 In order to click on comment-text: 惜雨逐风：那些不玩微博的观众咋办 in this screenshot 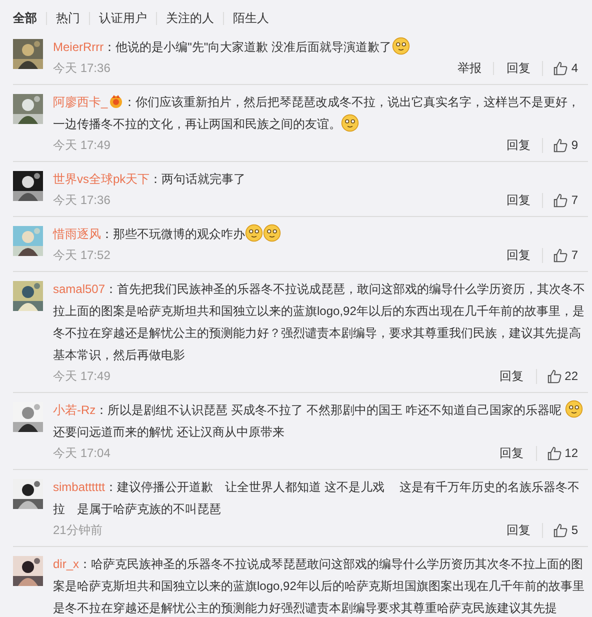, I will do `click(320, 234)`.